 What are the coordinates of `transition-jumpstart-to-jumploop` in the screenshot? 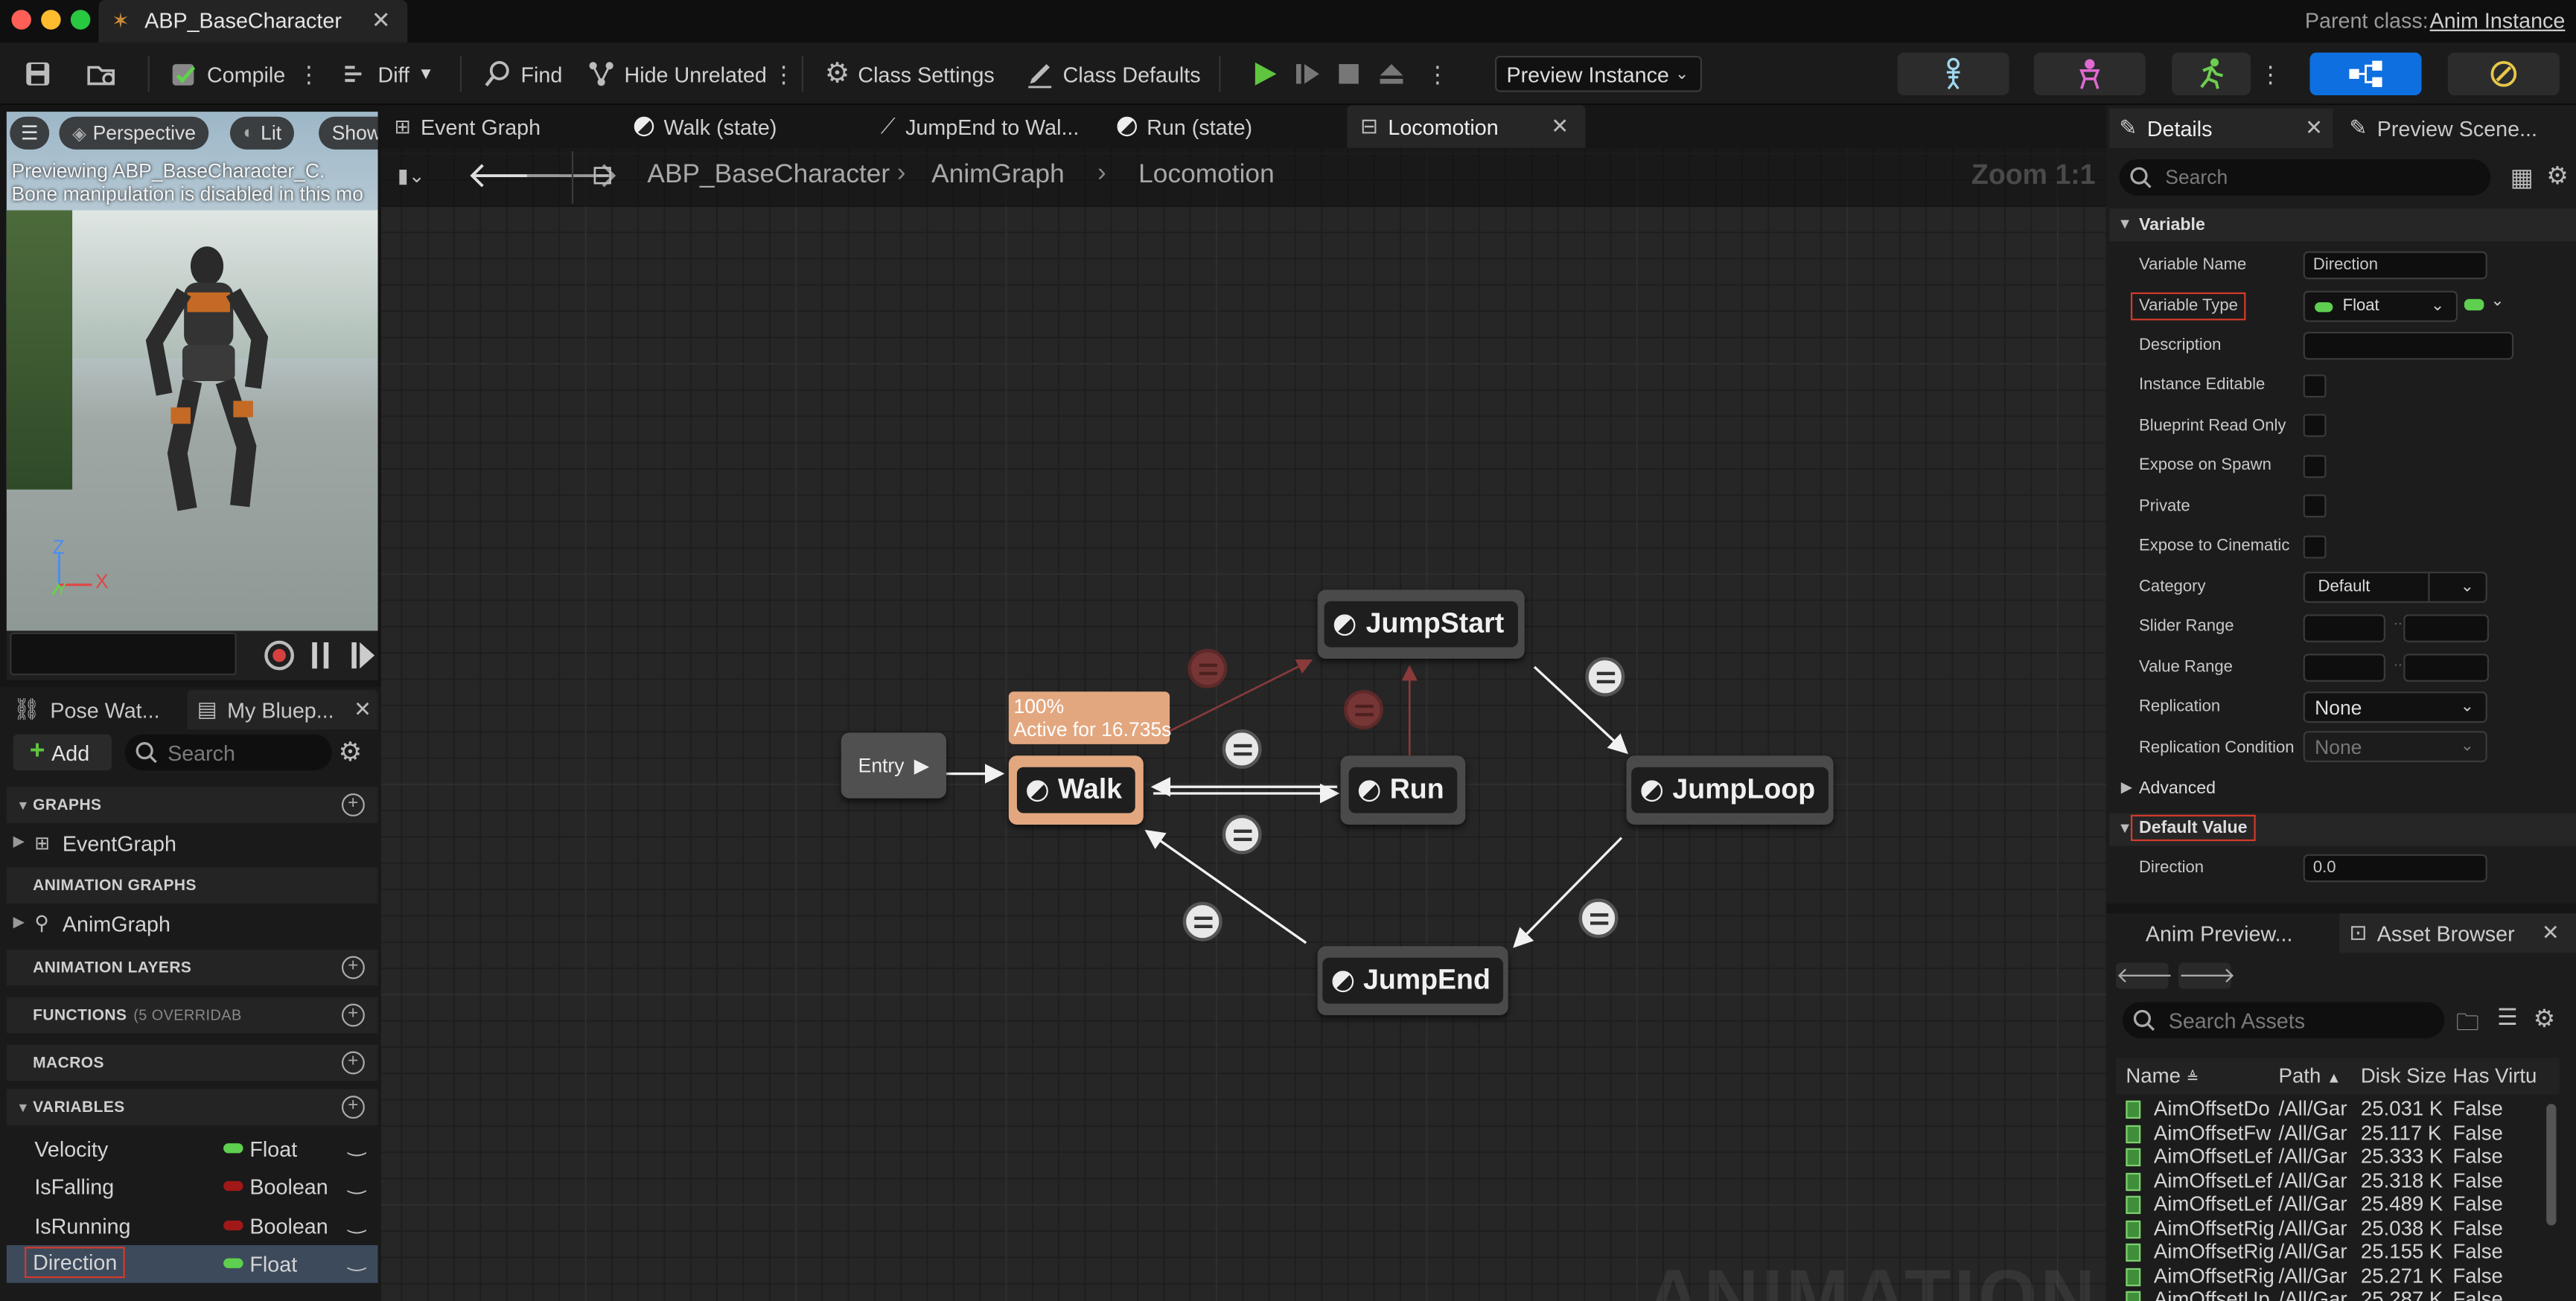 It's located at (1605, 676).